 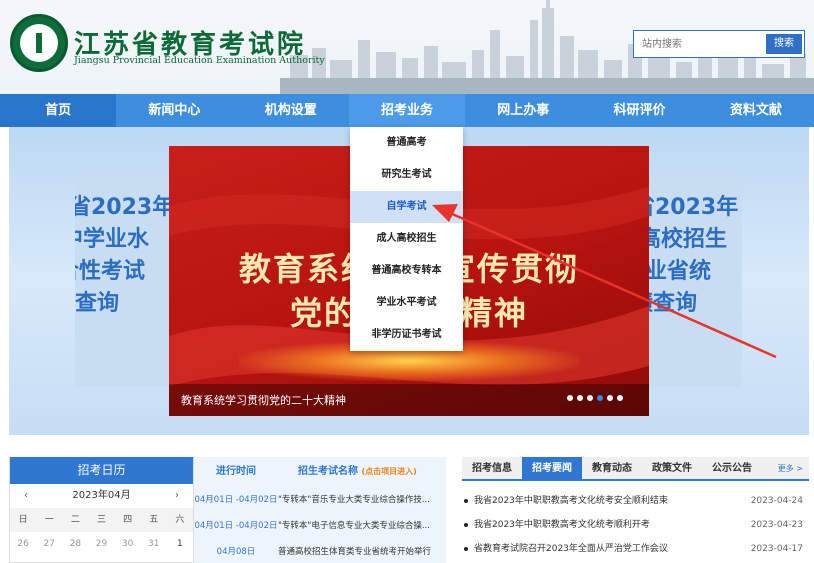 I want to click on dropdown-item-adult-admission: 成人高校招生, so click(x=406, y=239).